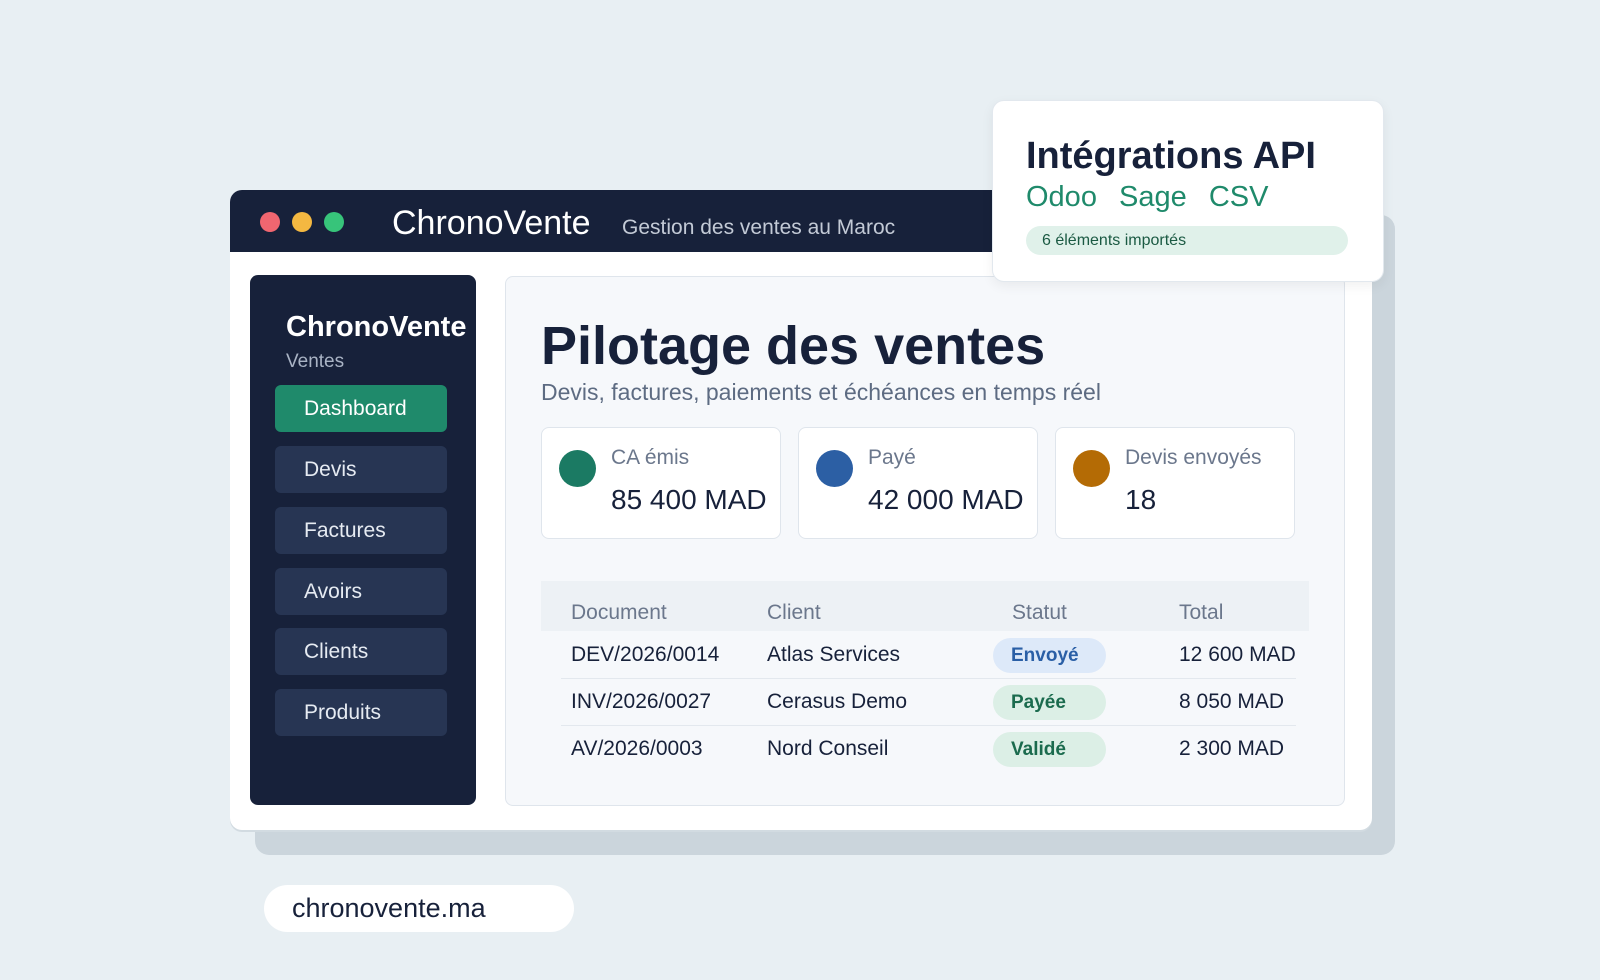 The height and width of the screenshot is (980, 1600). Describe the element at coordinates (1175, 483) in the screenshot. I see `kpi-card-devis-envoyes: Devis envoyés 18` at that location.